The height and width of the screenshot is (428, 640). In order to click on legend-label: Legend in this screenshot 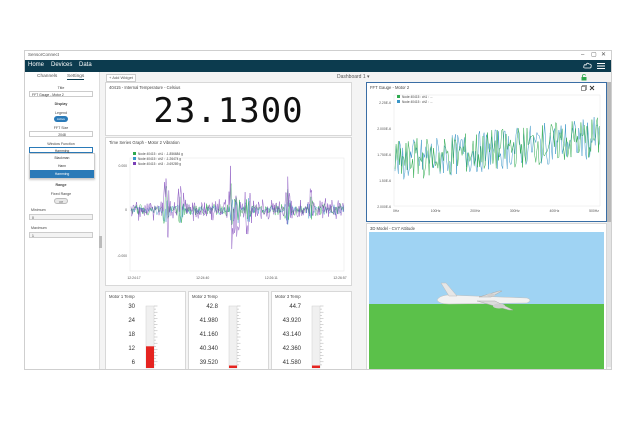, I will do `click(61, 113)`.